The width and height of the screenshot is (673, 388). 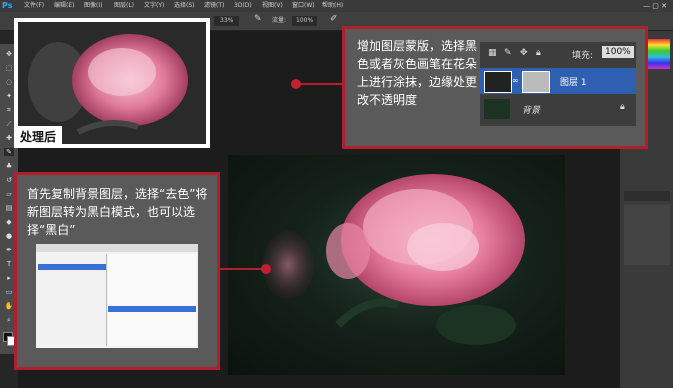 I want to click on background-lock-icon: 🔒︎, so click(x=622, y=107).